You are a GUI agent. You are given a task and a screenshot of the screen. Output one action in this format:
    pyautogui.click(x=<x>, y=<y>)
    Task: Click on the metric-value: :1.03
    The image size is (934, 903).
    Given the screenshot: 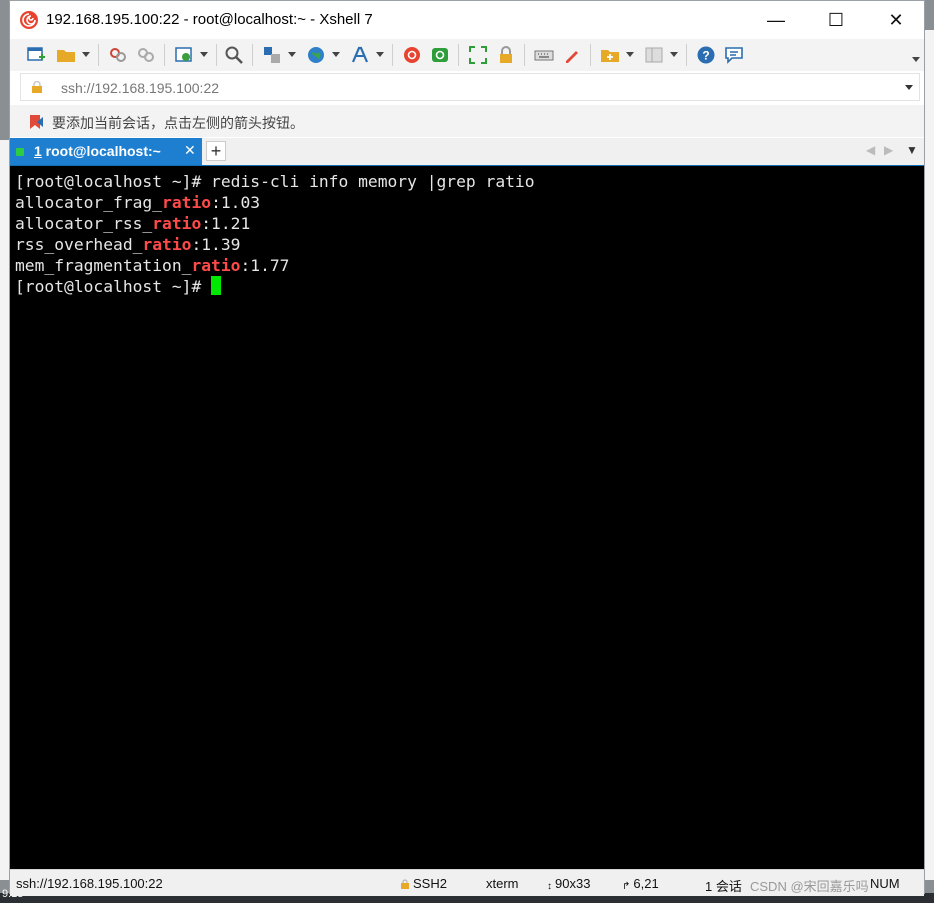 What is the action you would take?
    pyautogui.click(x=236, y=202)
    